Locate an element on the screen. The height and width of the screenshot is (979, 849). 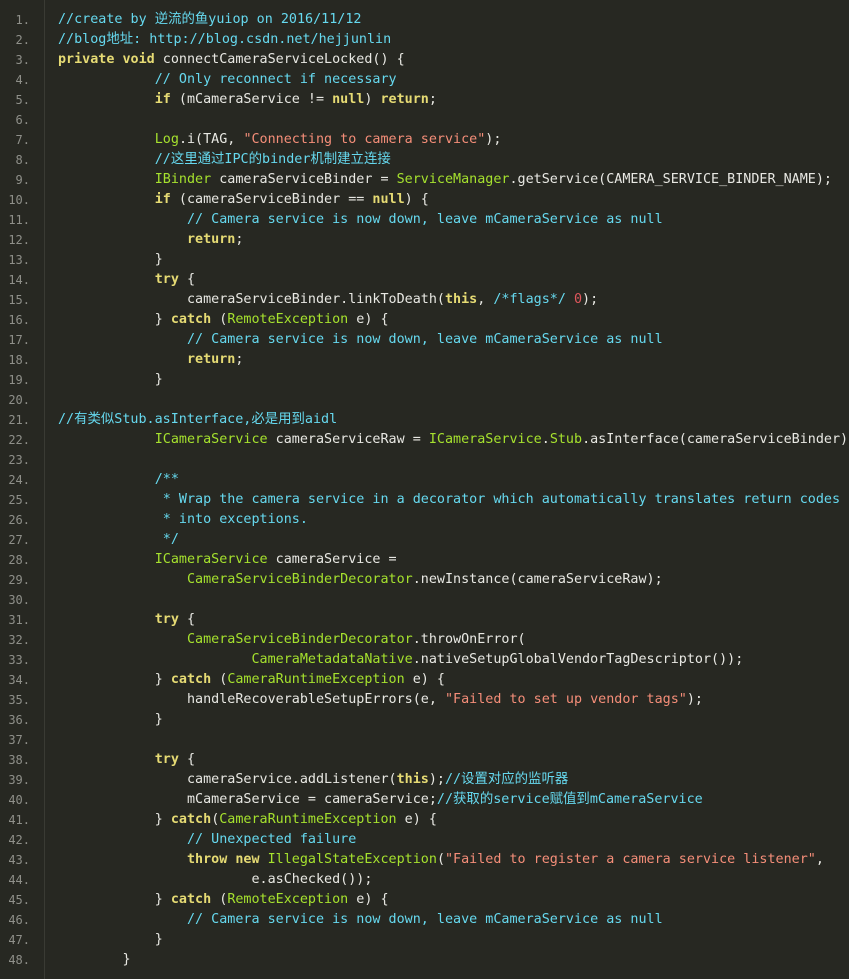
string-literal: "Connecting to camera service" is located at coordinates (364, 139).